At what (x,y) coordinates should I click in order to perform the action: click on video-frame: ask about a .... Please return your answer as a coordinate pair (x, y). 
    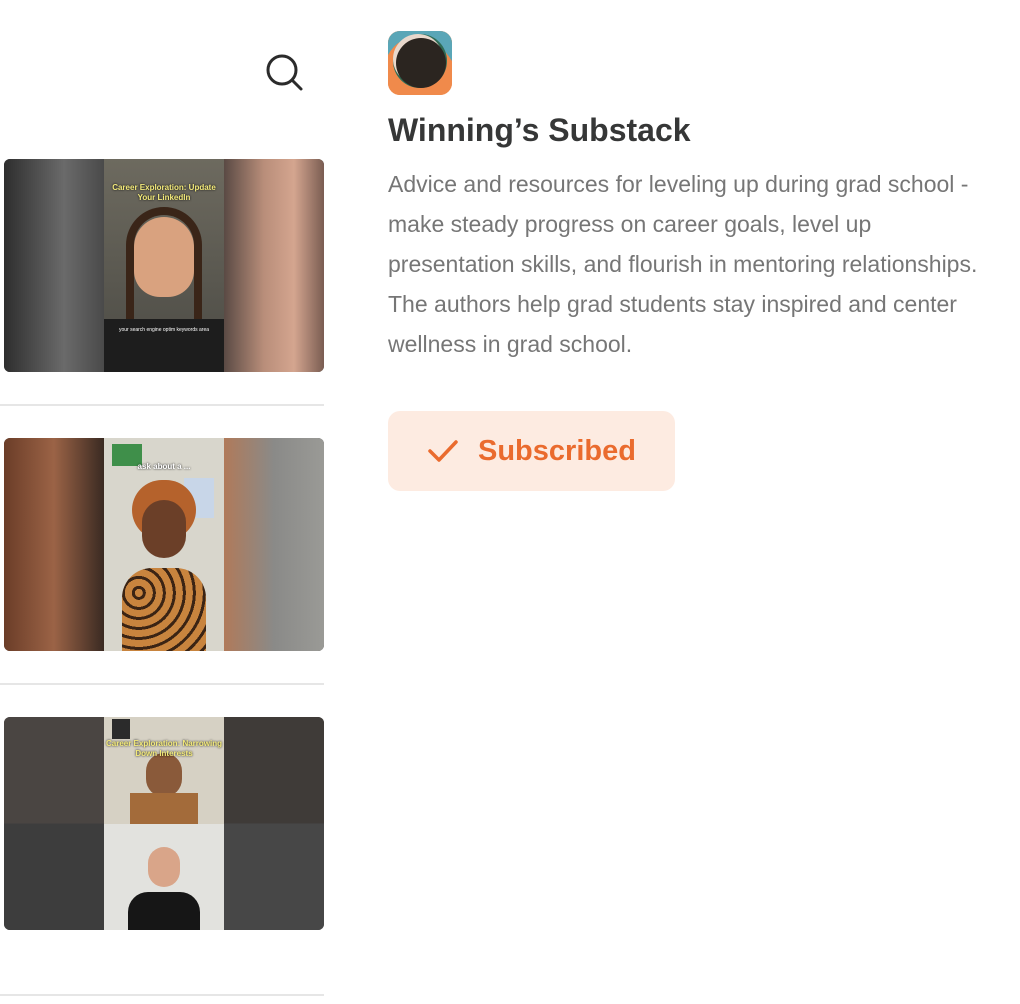
    Looking at the image, I should click on (164, 544).